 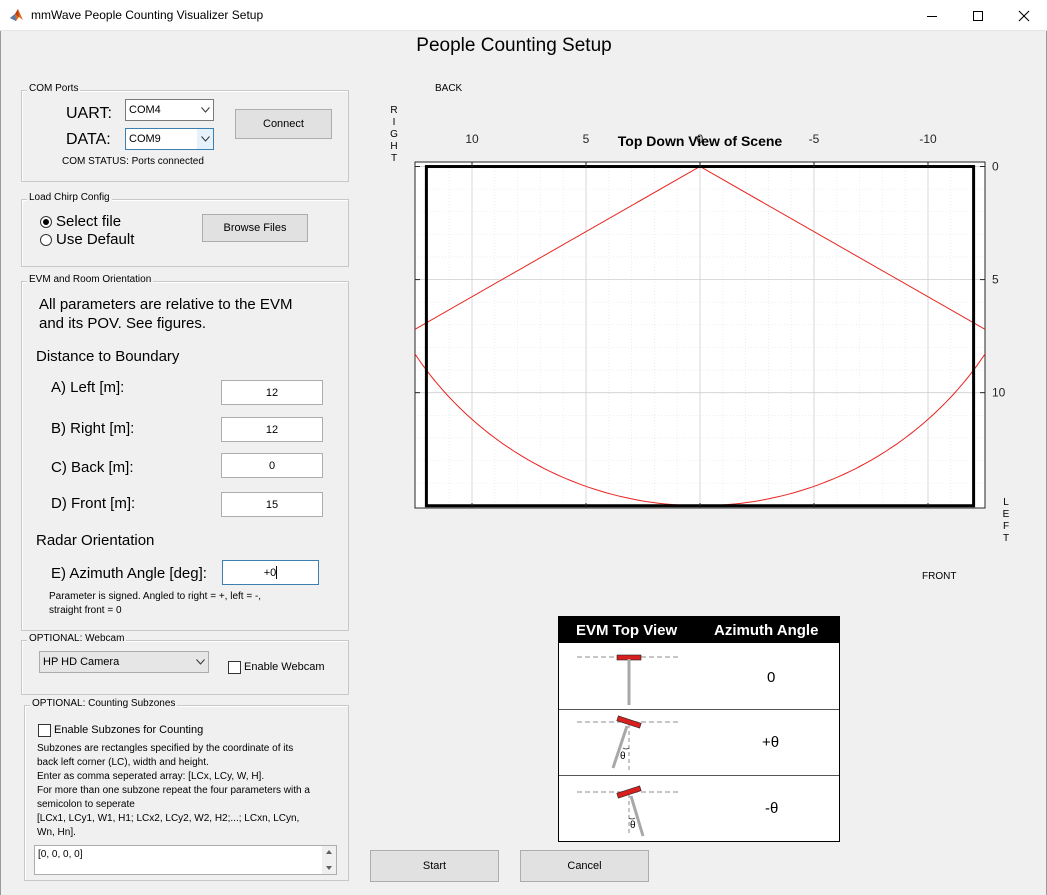 What do you see at coordinates (234, 667) in the screenshot?
I see `enable-webcam-checkbox` at bounding box center [234, 667].